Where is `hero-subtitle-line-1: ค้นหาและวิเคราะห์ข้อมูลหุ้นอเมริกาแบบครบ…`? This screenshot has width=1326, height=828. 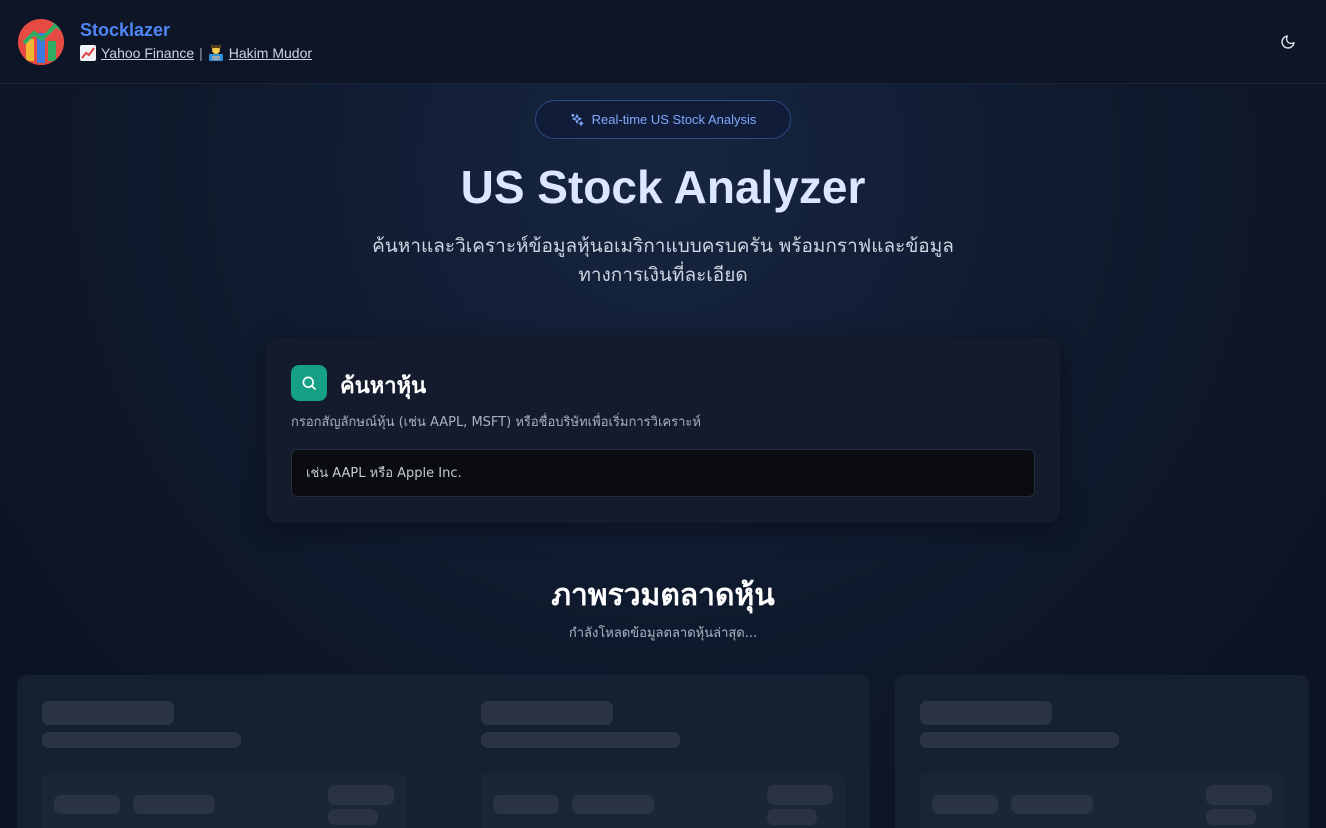
hero-subtitle-line-1: ค้นหาและวิเคราะห์ข้อมูลหุ้นอเมริกาแบบครบ… is located at coordinates (663, 246).